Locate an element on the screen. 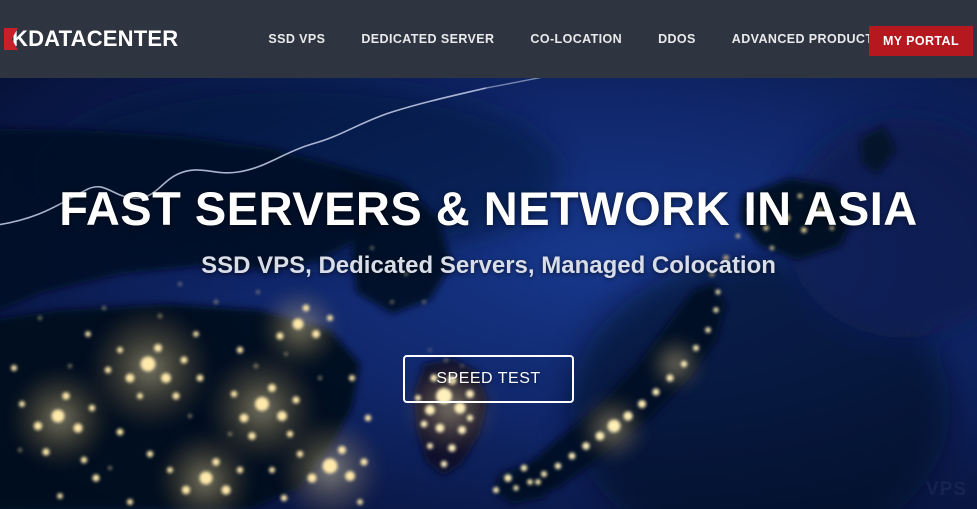 This screenshot has height=509, width=977. nav-item-co-location: CO-LOCATION is located at coordinates (576, 39).